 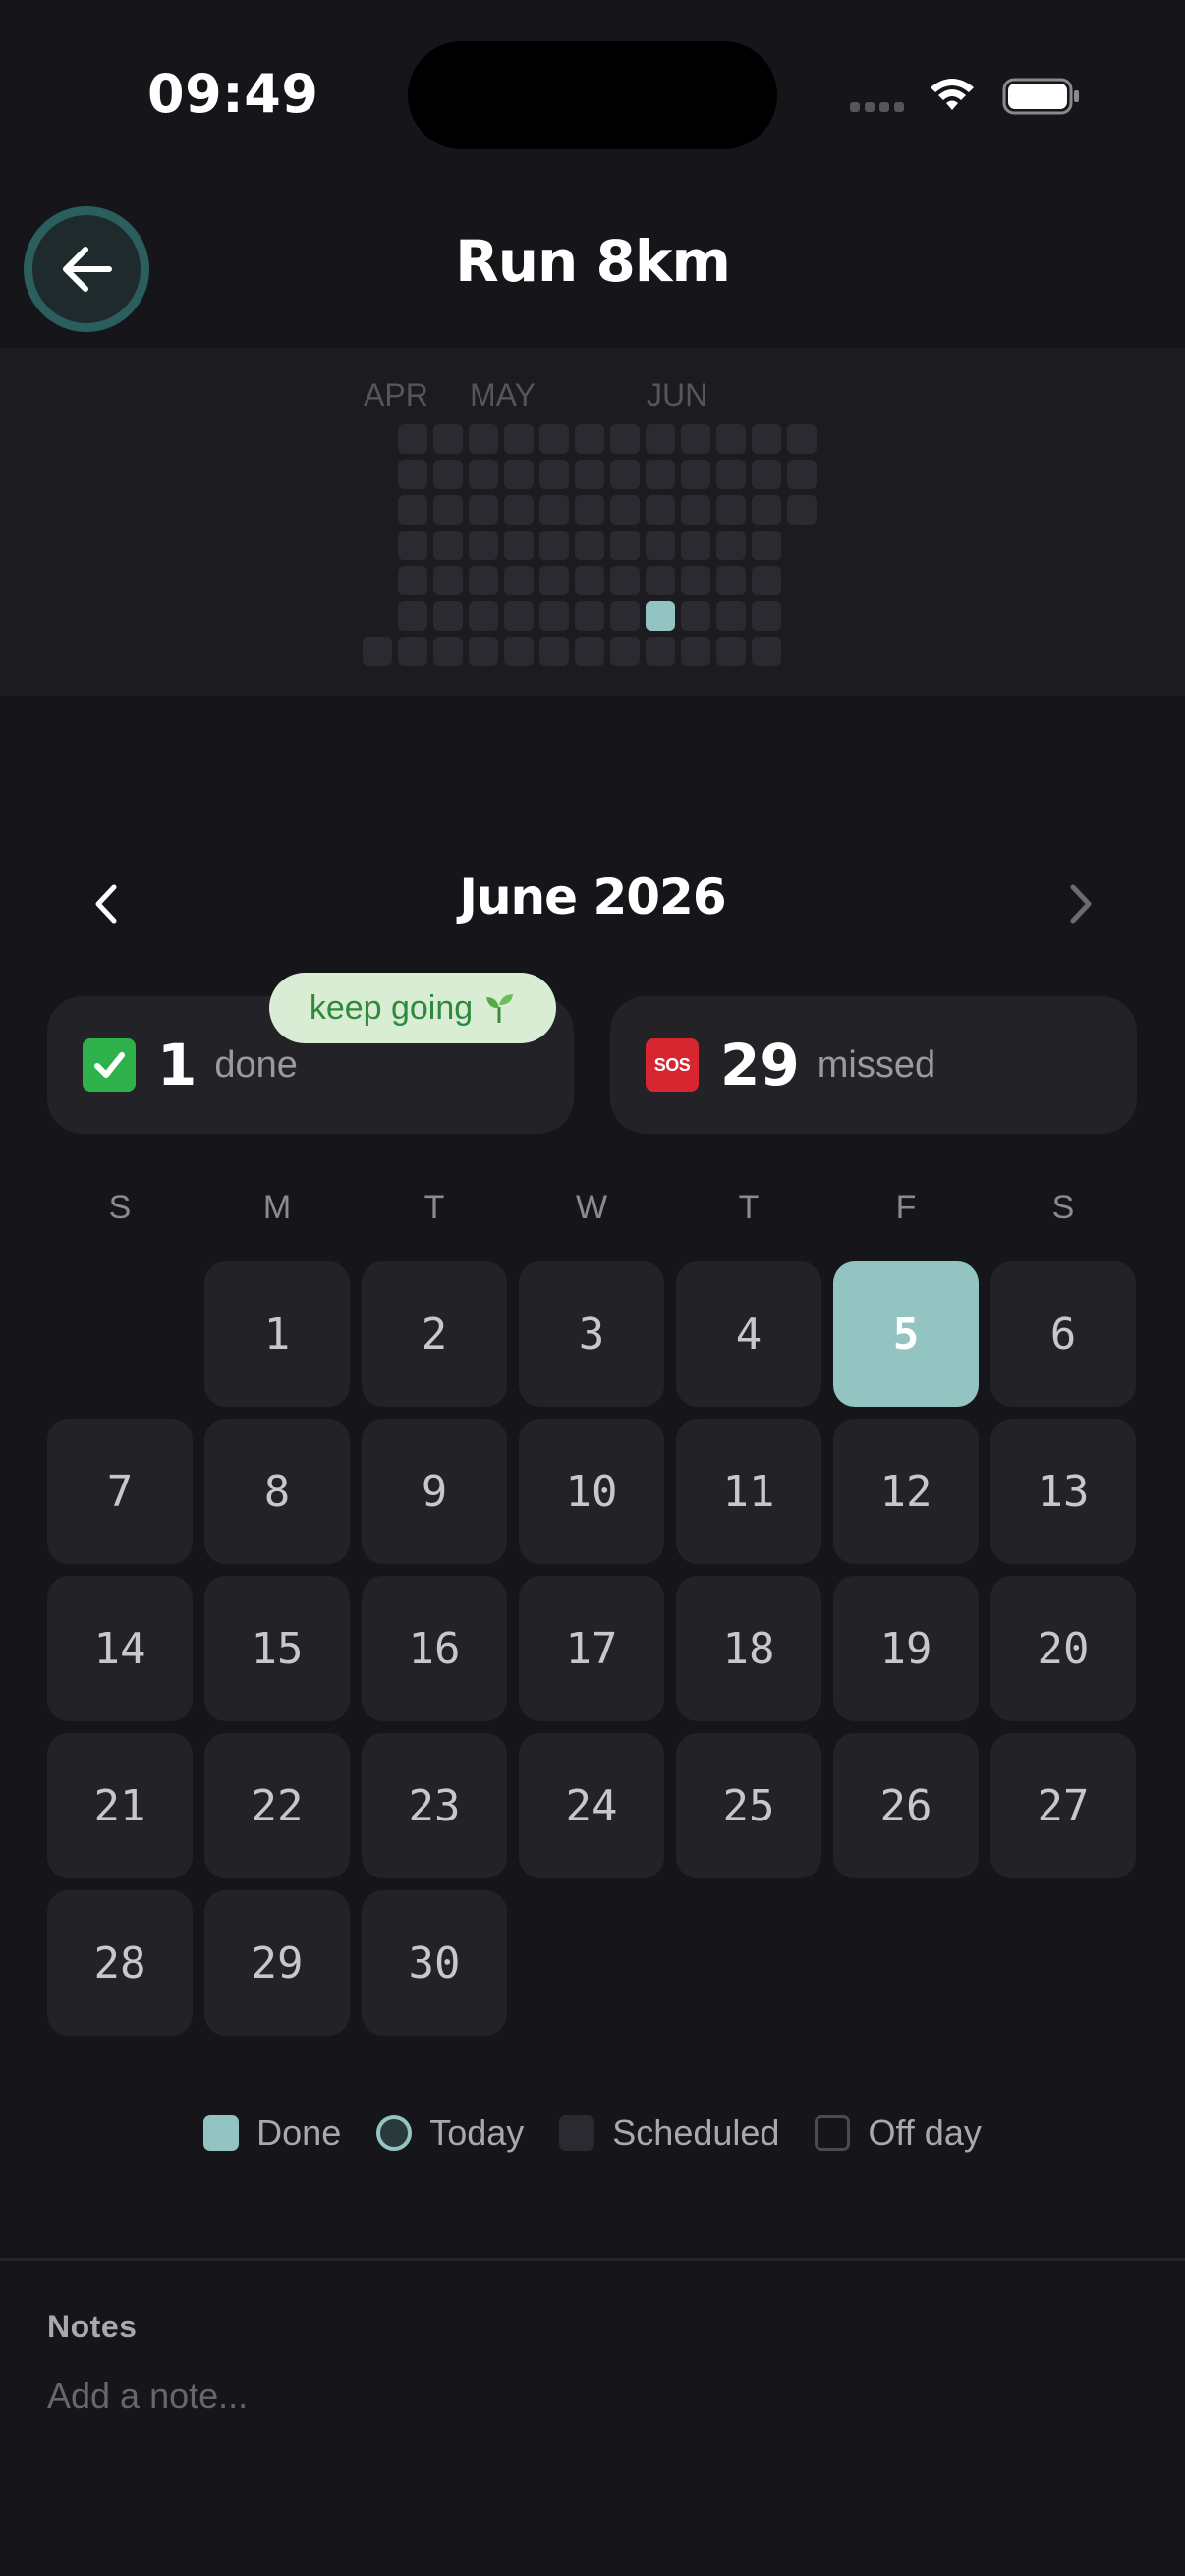 What do you see at coordinates (396, 395) in the screenshot?
I see `heatmap-month-apr: APR` at bounding box center [396, 395].